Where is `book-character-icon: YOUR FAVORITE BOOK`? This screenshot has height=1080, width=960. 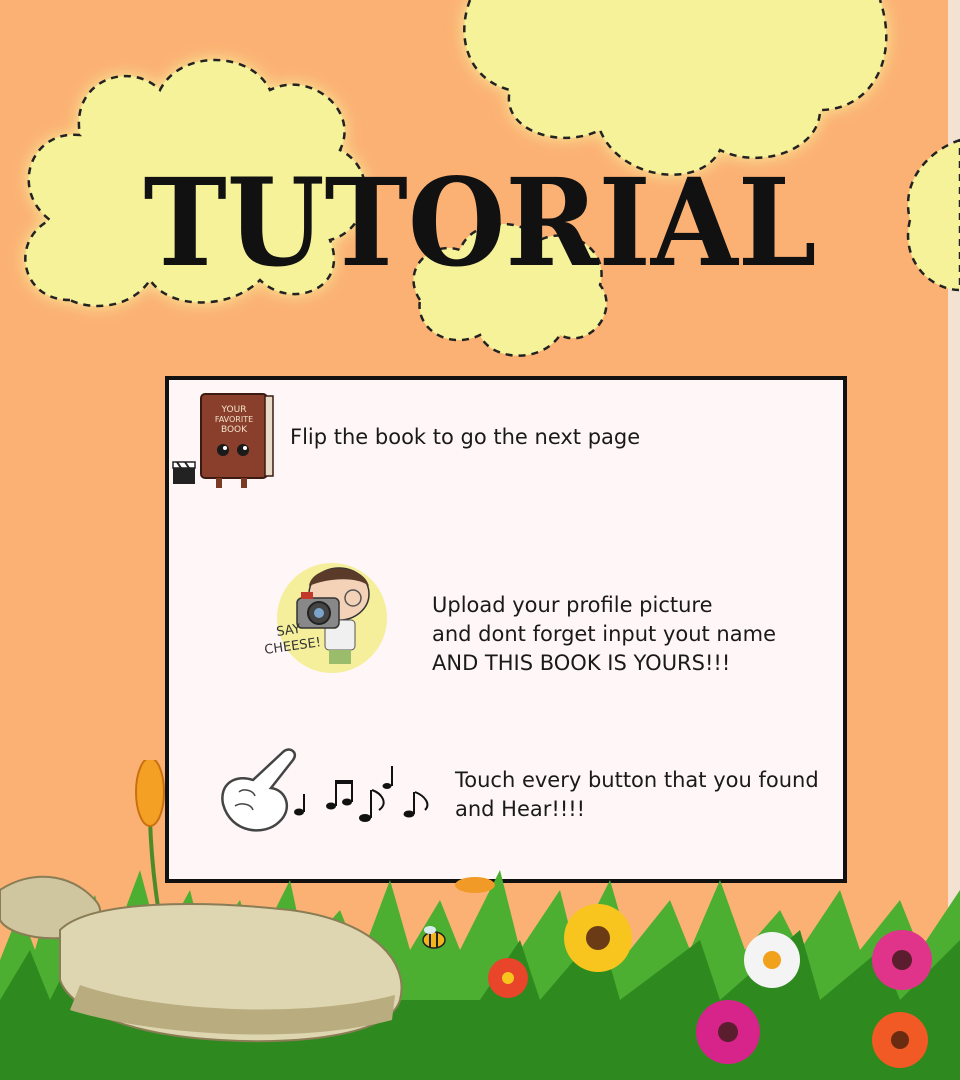
book-character-icon: YOUR FAVORITE BOOK is located at coordinates (223, 440).